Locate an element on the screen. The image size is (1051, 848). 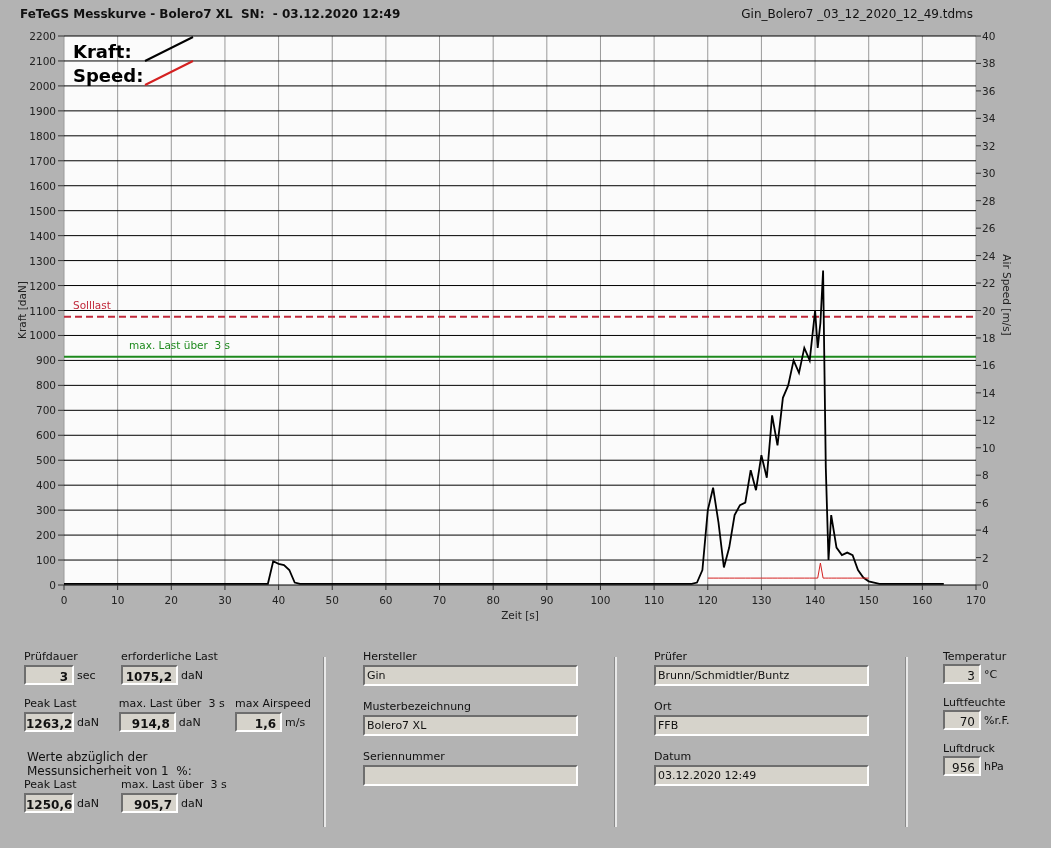
field-label: Luftdruck is located at coordinates (969, 748).